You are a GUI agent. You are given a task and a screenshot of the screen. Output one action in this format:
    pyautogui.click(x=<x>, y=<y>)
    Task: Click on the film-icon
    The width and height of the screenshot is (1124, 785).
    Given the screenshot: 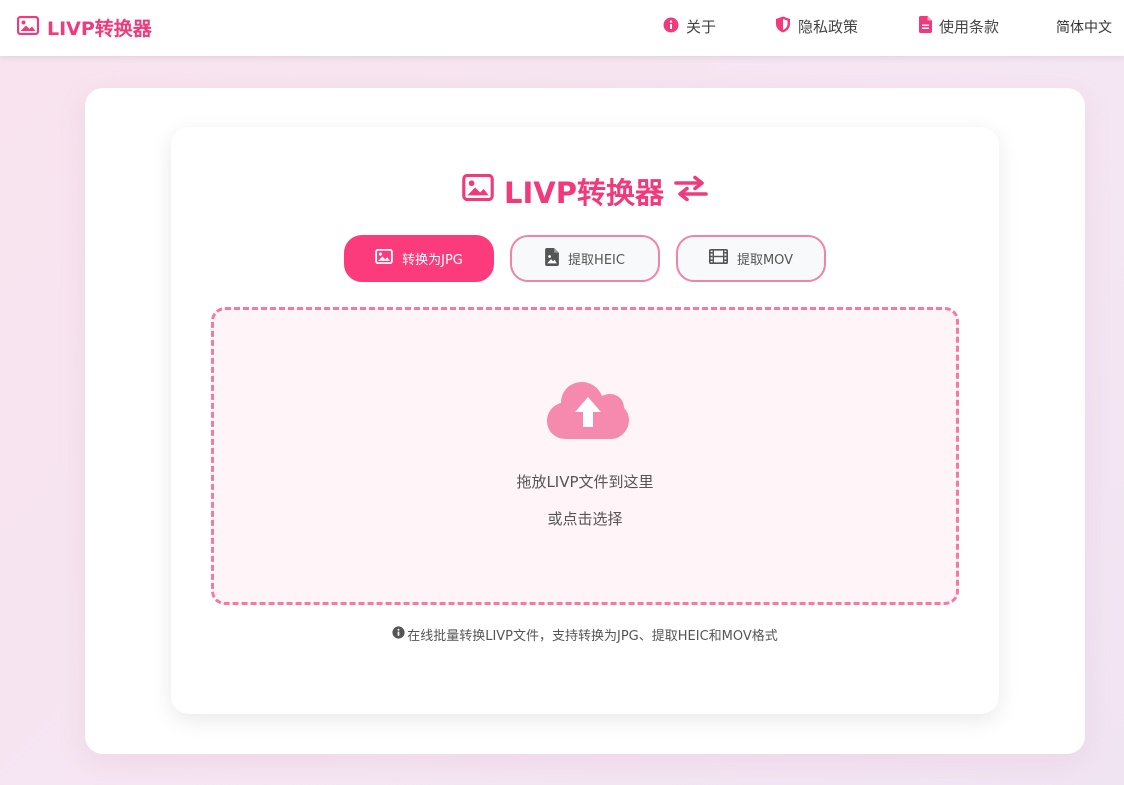 What is the action you would take?
    pyautogui.click(x=718, y=258)
    